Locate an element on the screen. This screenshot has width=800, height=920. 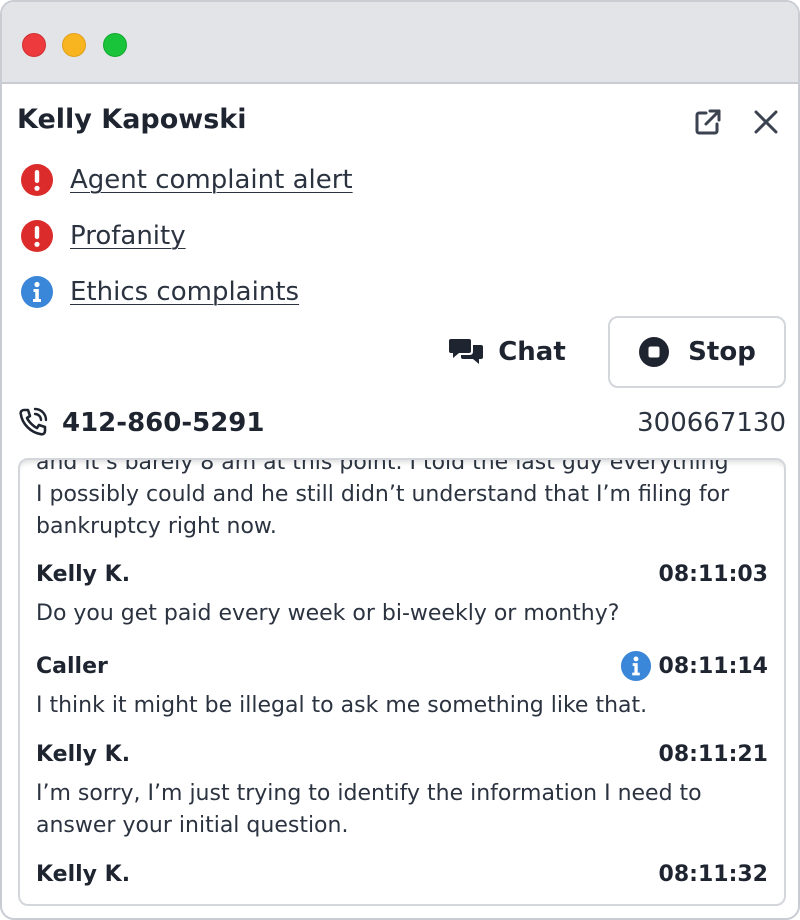
stop-label: Stop is located at coordinates (722, 352).